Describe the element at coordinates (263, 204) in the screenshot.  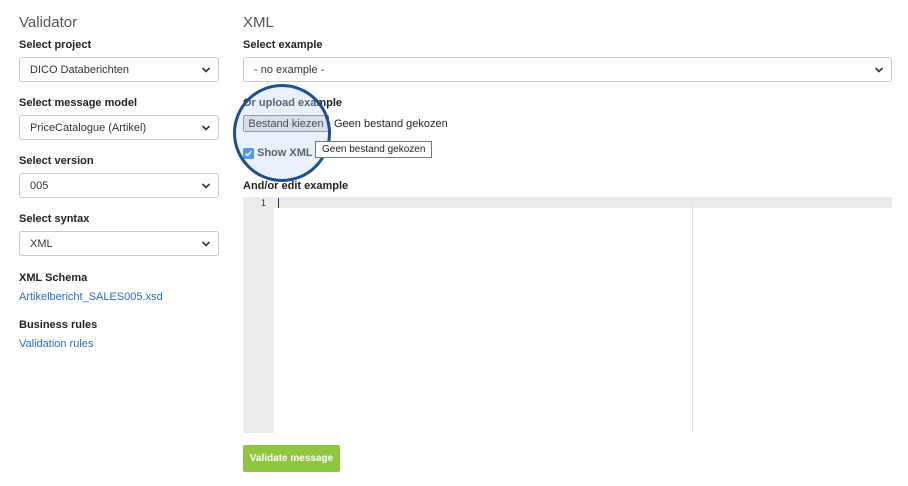
I see `line-number: 1` at that location.